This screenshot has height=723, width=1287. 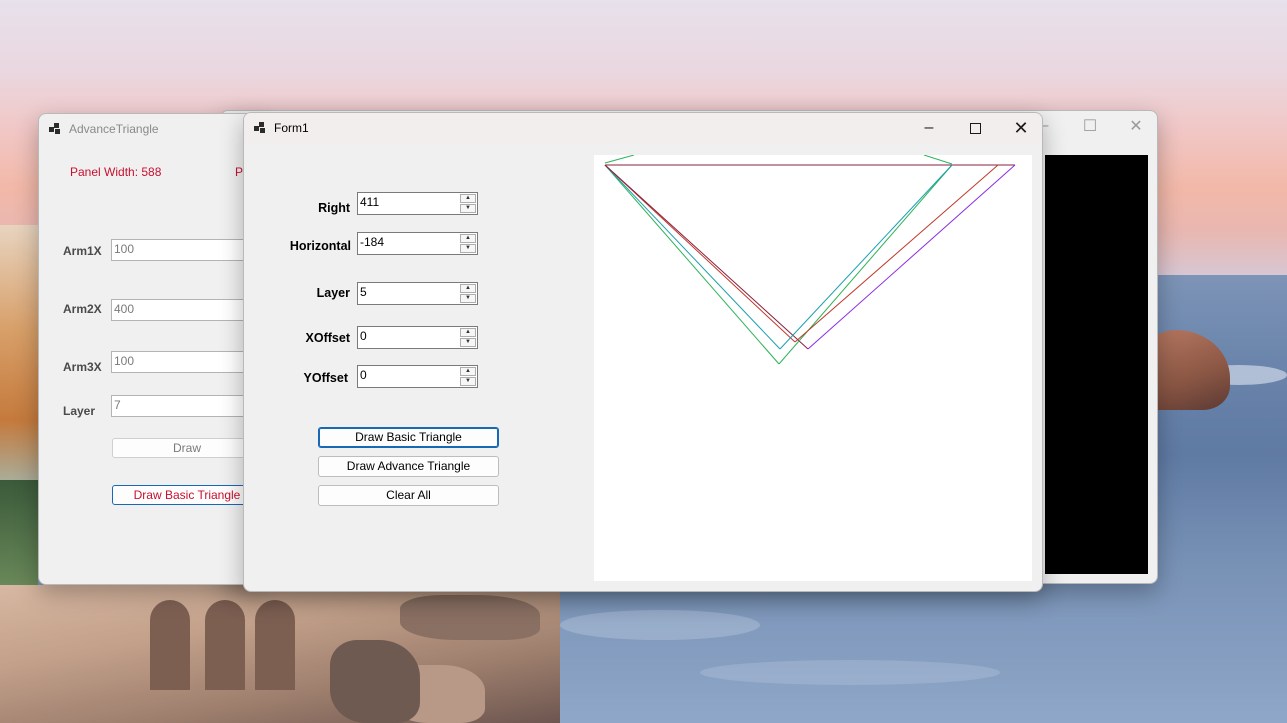 I want to click on yoffset-spinner: 0 ▲ ▼, so click(x=417, y=376).